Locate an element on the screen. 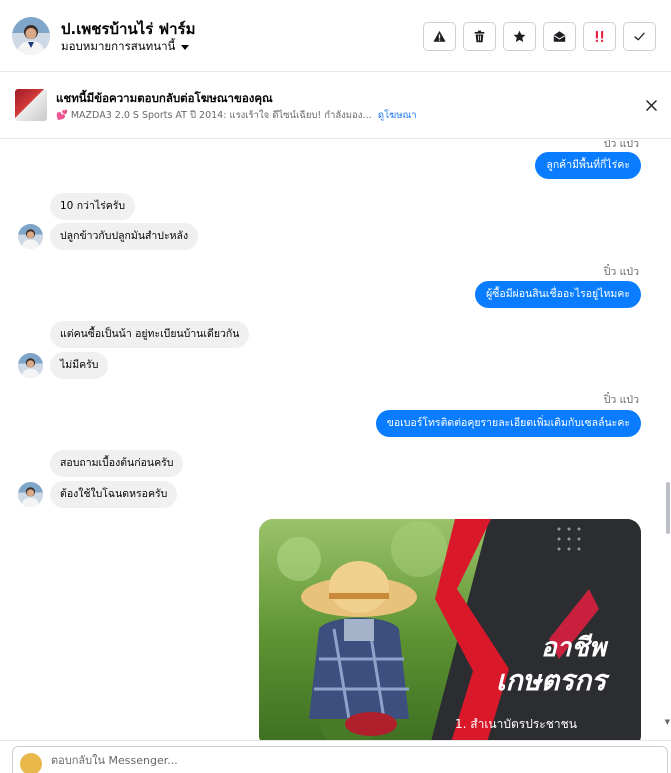 The image size is (671, 773). important-button is located at coordinates (599, 36).